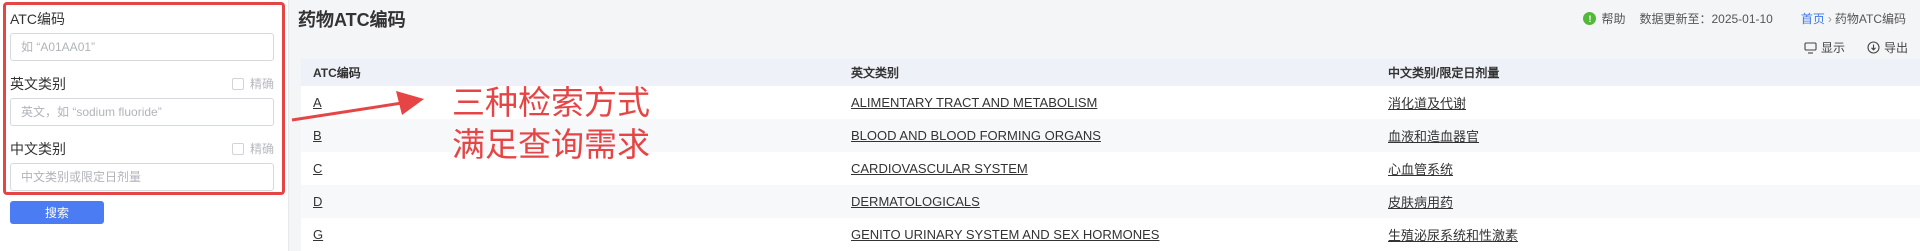  Describe the element at coordinates (1870, 19) in the screenshot. I see `breadcrumb-current: 药物ATC编码` at that location.